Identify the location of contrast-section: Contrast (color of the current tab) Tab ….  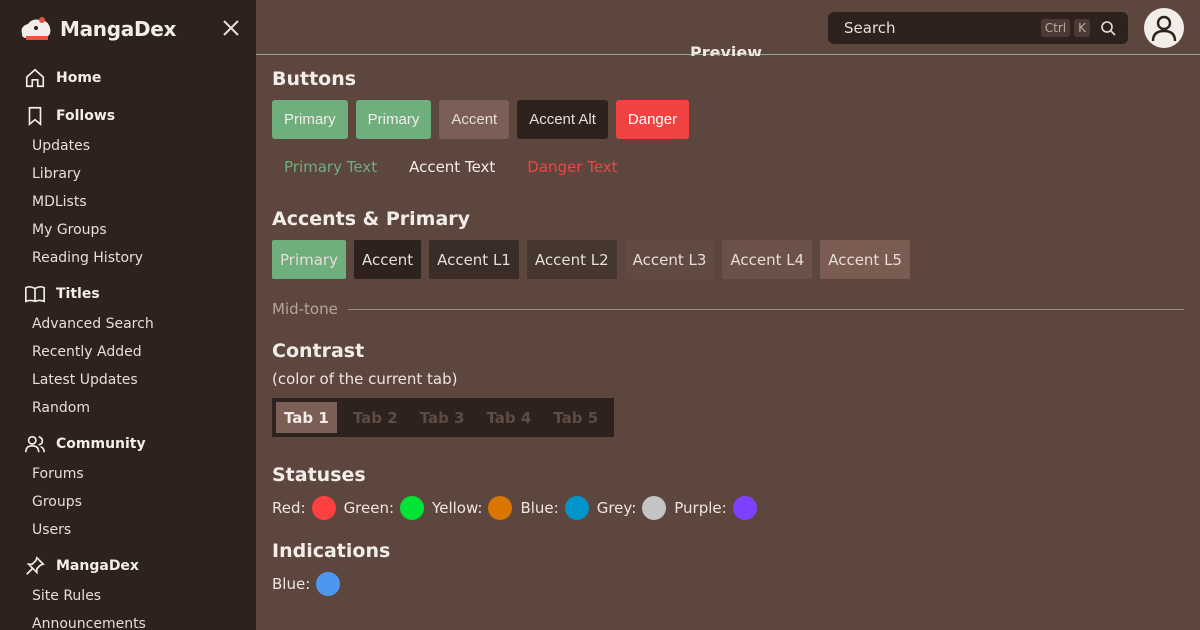
(443, 388).